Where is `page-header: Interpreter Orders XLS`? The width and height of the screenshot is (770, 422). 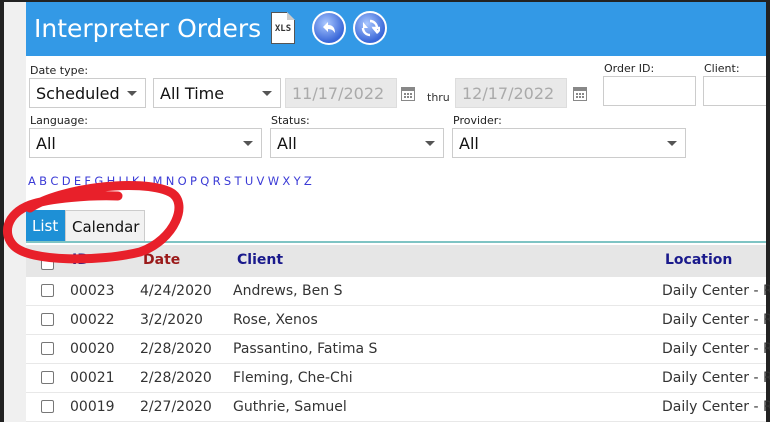
page-header: Interpreter Orders XLS is located at coordinates (396, 29).